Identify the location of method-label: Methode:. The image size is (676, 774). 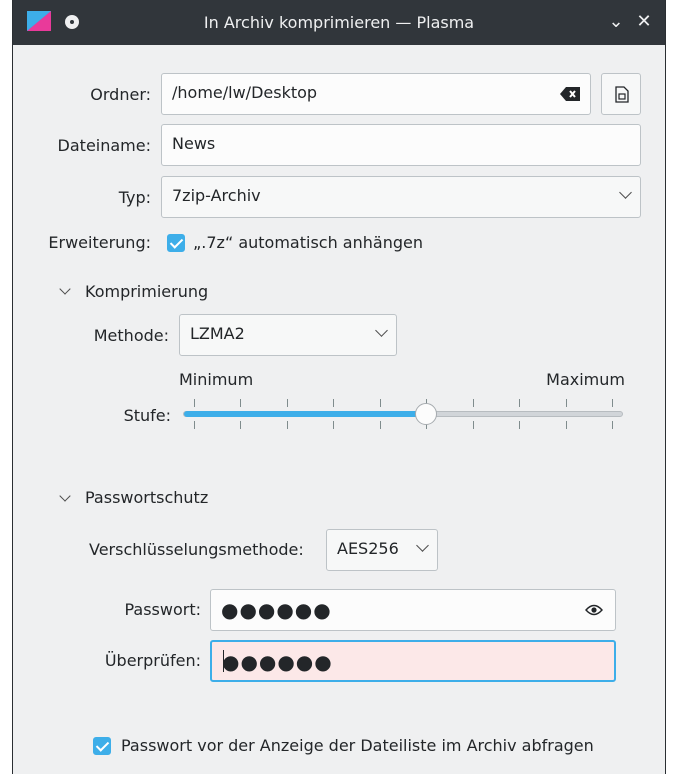
(131, 335).